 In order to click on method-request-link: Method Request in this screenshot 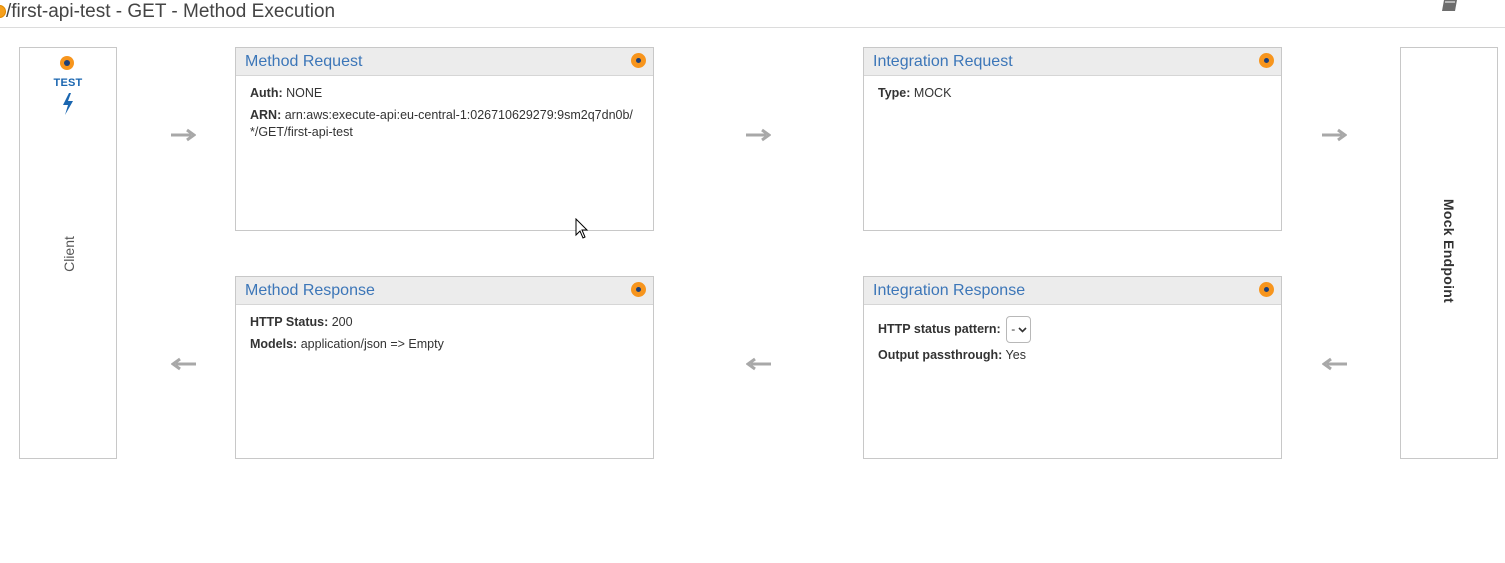, I will do `click(303, 62)`.